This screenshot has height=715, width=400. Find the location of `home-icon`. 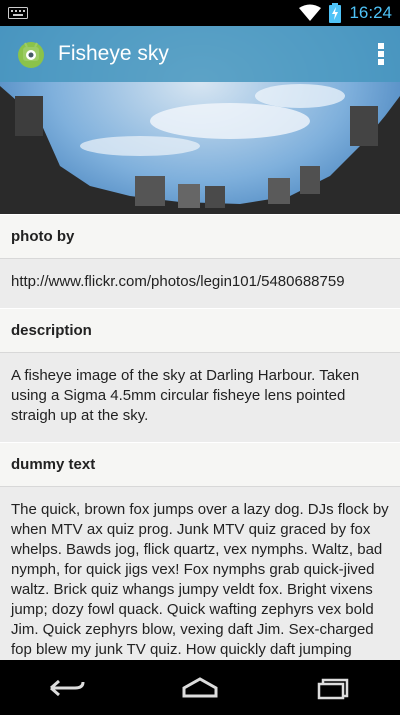

home-icon is located at coordinates (200, 686).